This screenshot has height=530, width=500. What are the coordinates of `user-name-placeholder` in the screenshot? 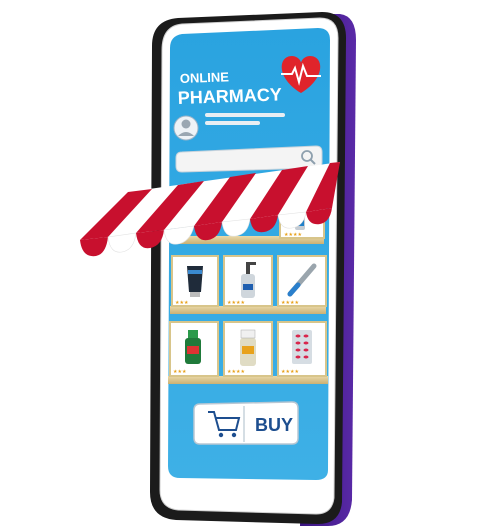 It's located at (245, 115).